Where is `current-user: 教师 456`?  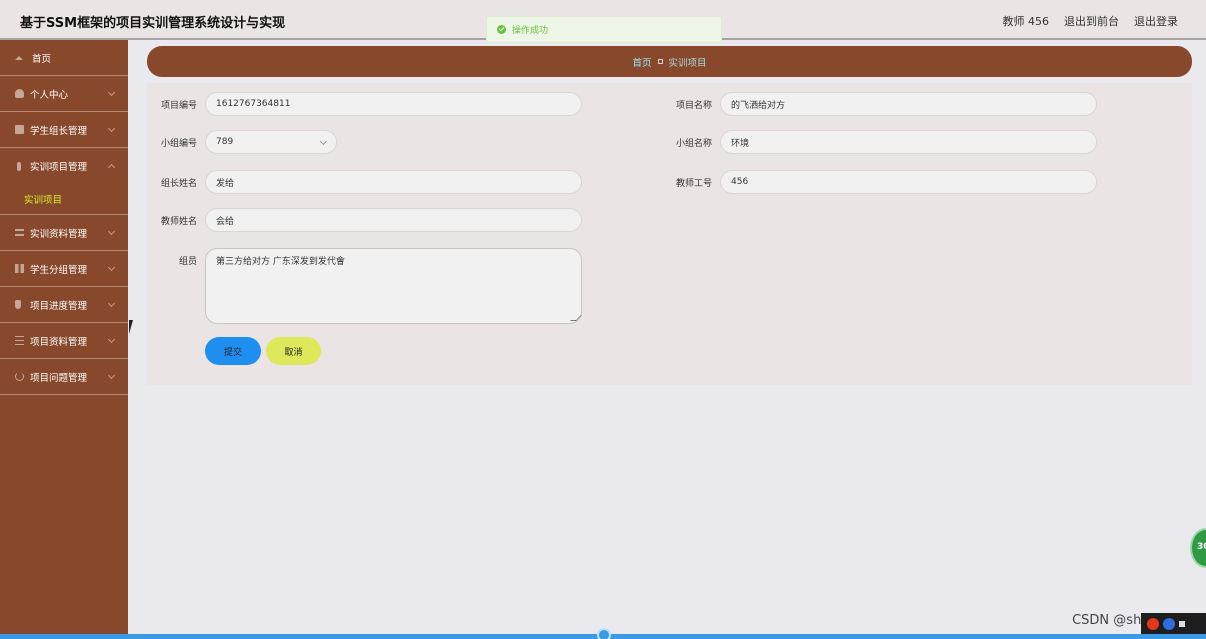 current-user: 教师 456 is located at coordinates (1026, 21).